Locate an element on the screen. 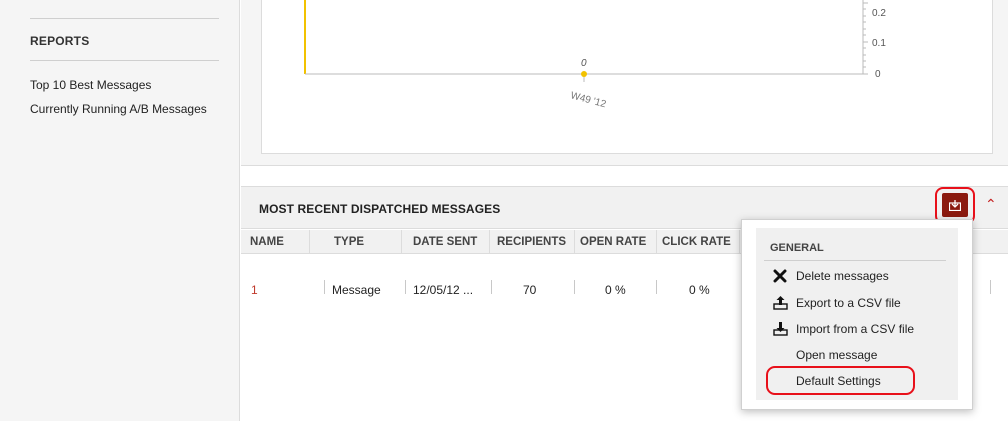  menu-item-open-message: Open message is located at coordinates (836, 355).